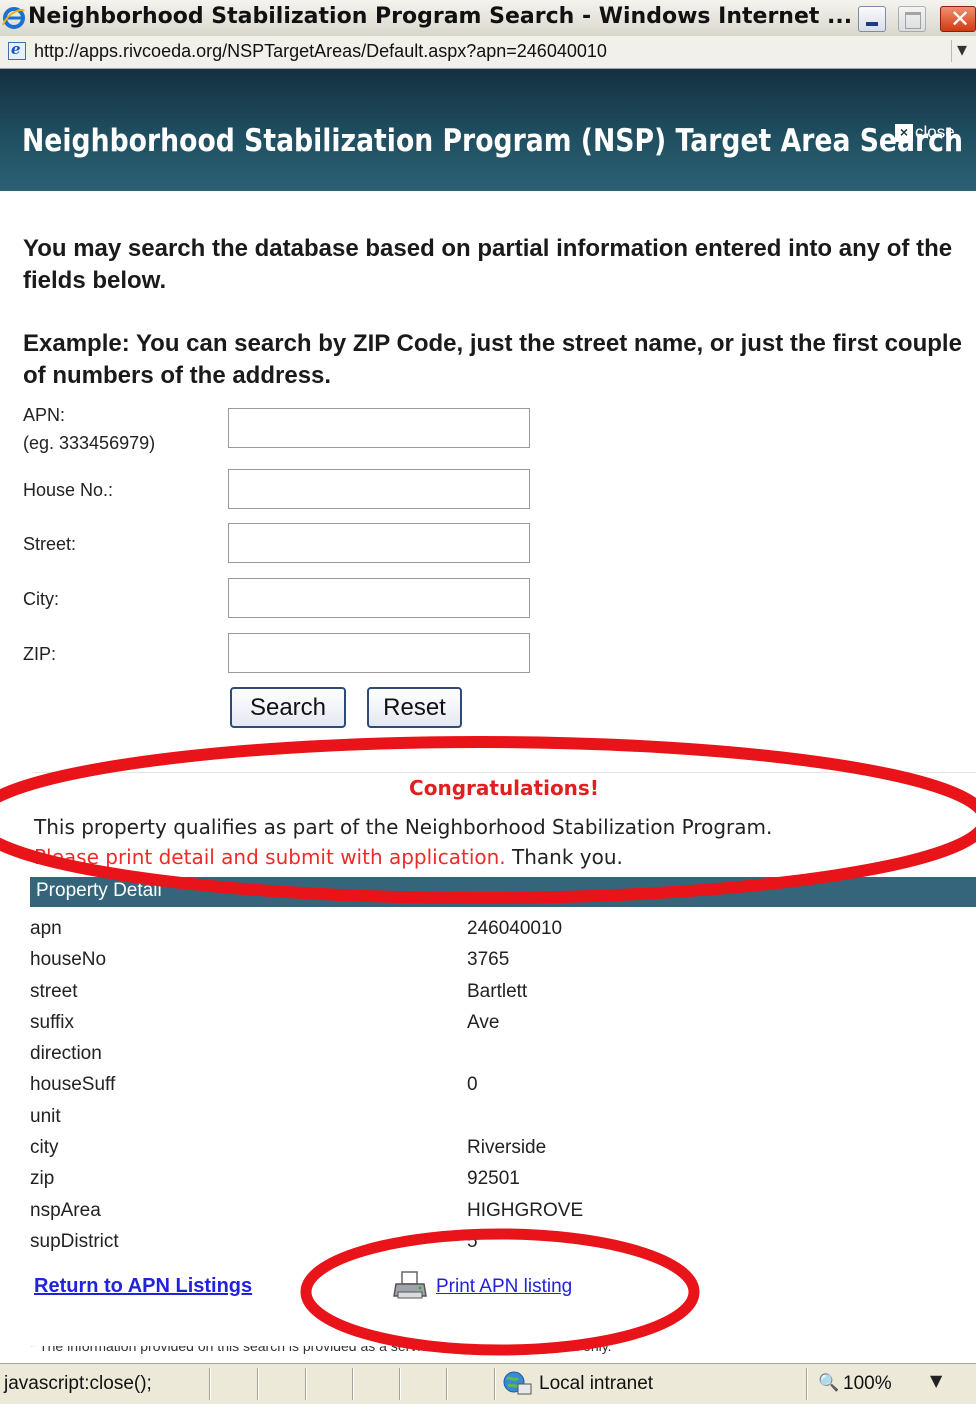 The height and width of the screenshot is (1404, 976). I want to click on close-label: close, so click(935, 132).